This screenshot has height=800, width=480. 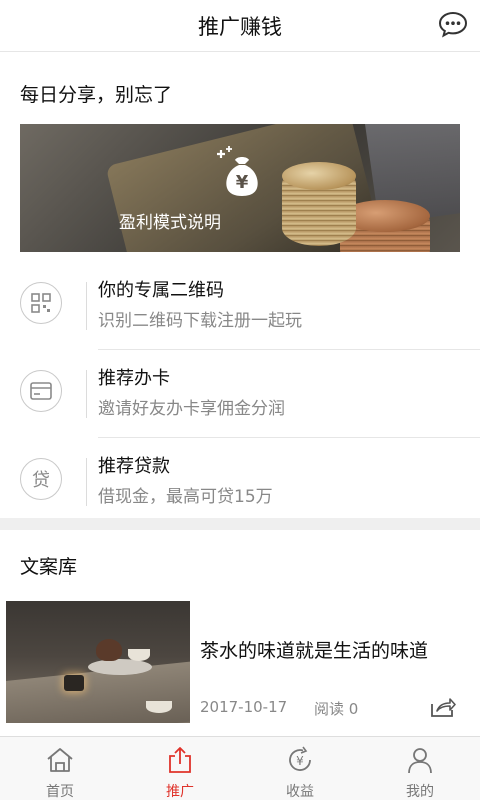 I want to click on teapot, so click(x=109, y=650).